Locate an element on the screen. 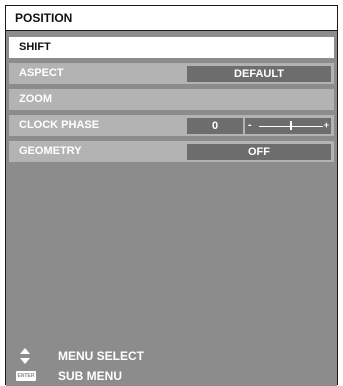  menu-item-shift: SHIFT is located at coordinates (171, 47).